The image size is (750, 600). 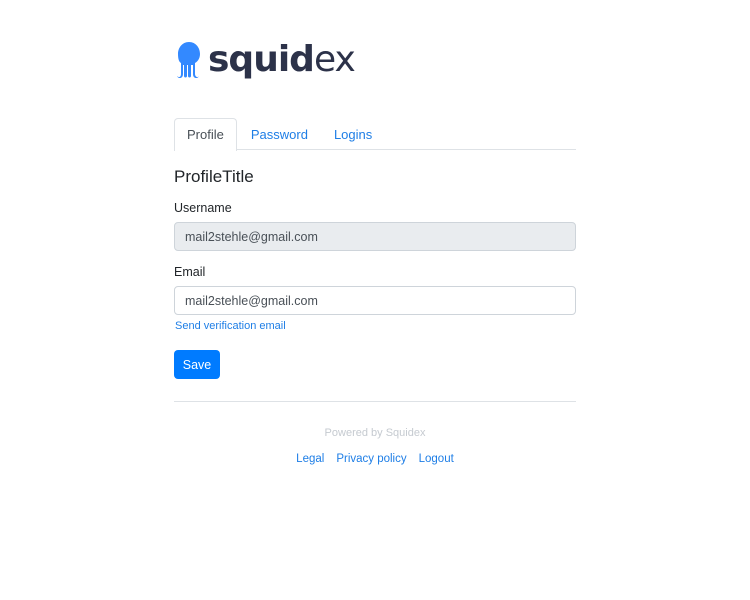 I want to click on privacy-policy-link: Privacy policy, so click(x=371, y=459).